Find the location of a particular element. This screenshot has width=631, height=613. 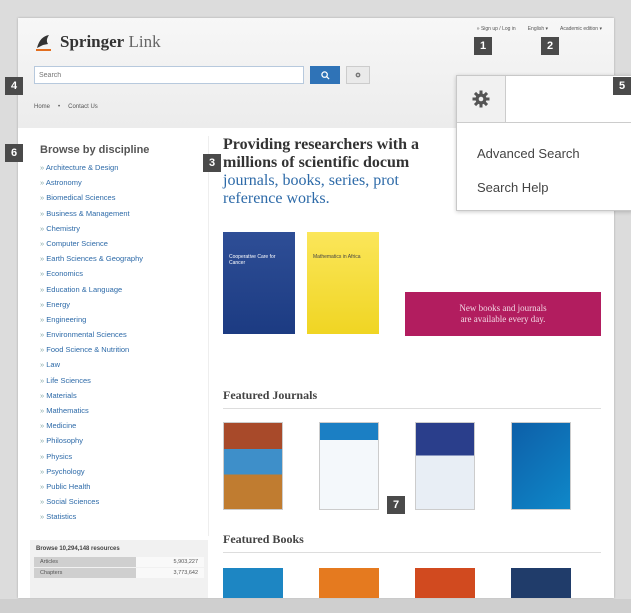

discipline-item: Physics is located at coordinates (124, 456).